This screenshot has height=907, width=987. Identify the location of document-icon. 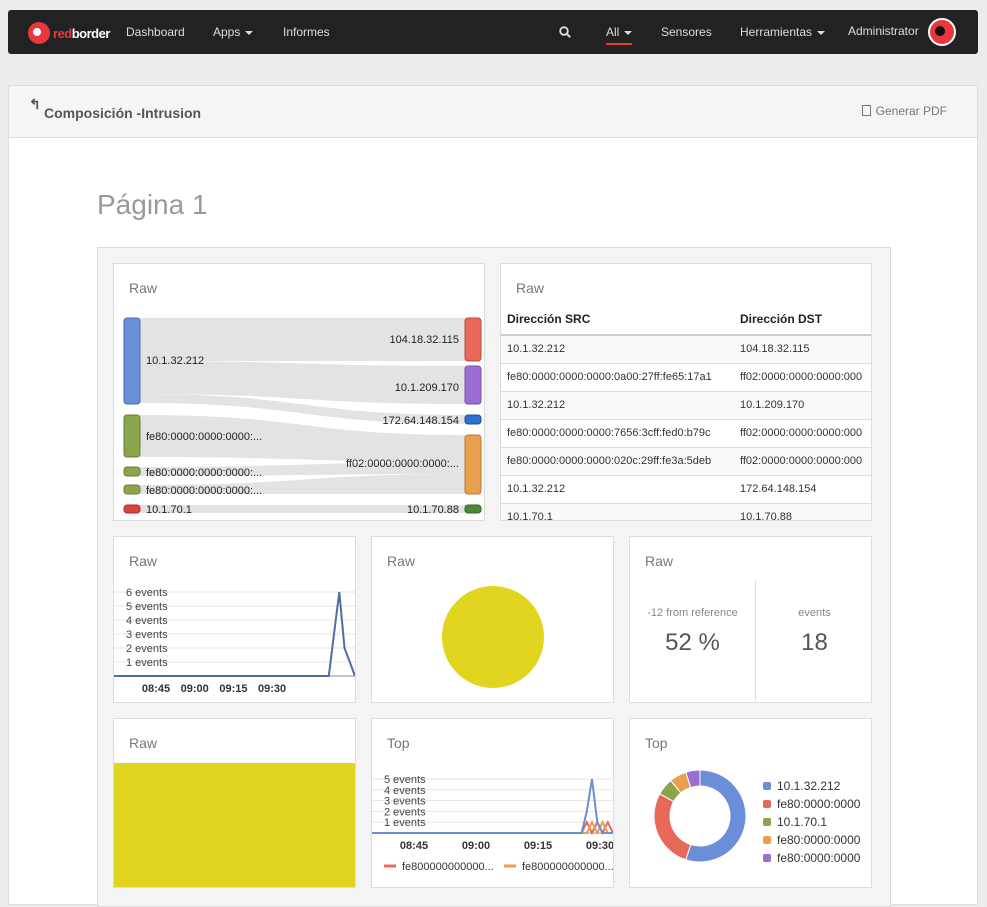
(866, 110).